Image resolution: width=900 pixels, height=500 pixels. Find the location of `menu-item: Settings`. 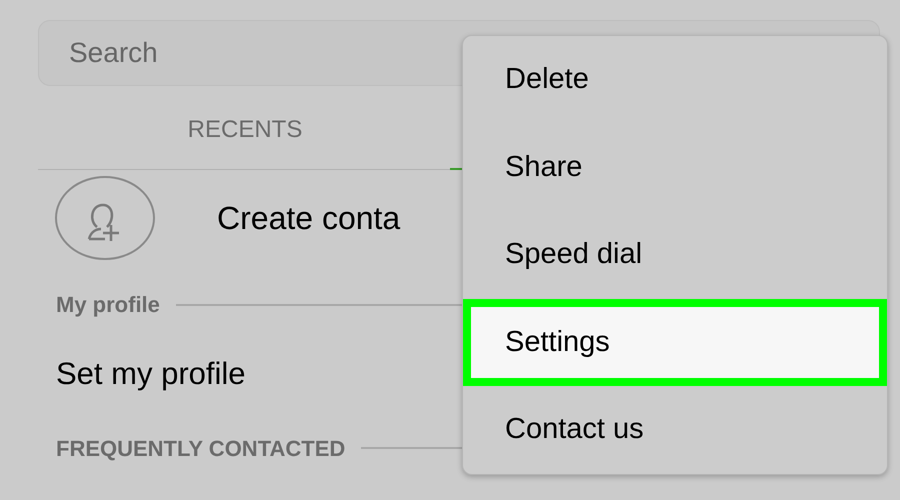

menu-item: Settings is located at coordinates (675, 342).